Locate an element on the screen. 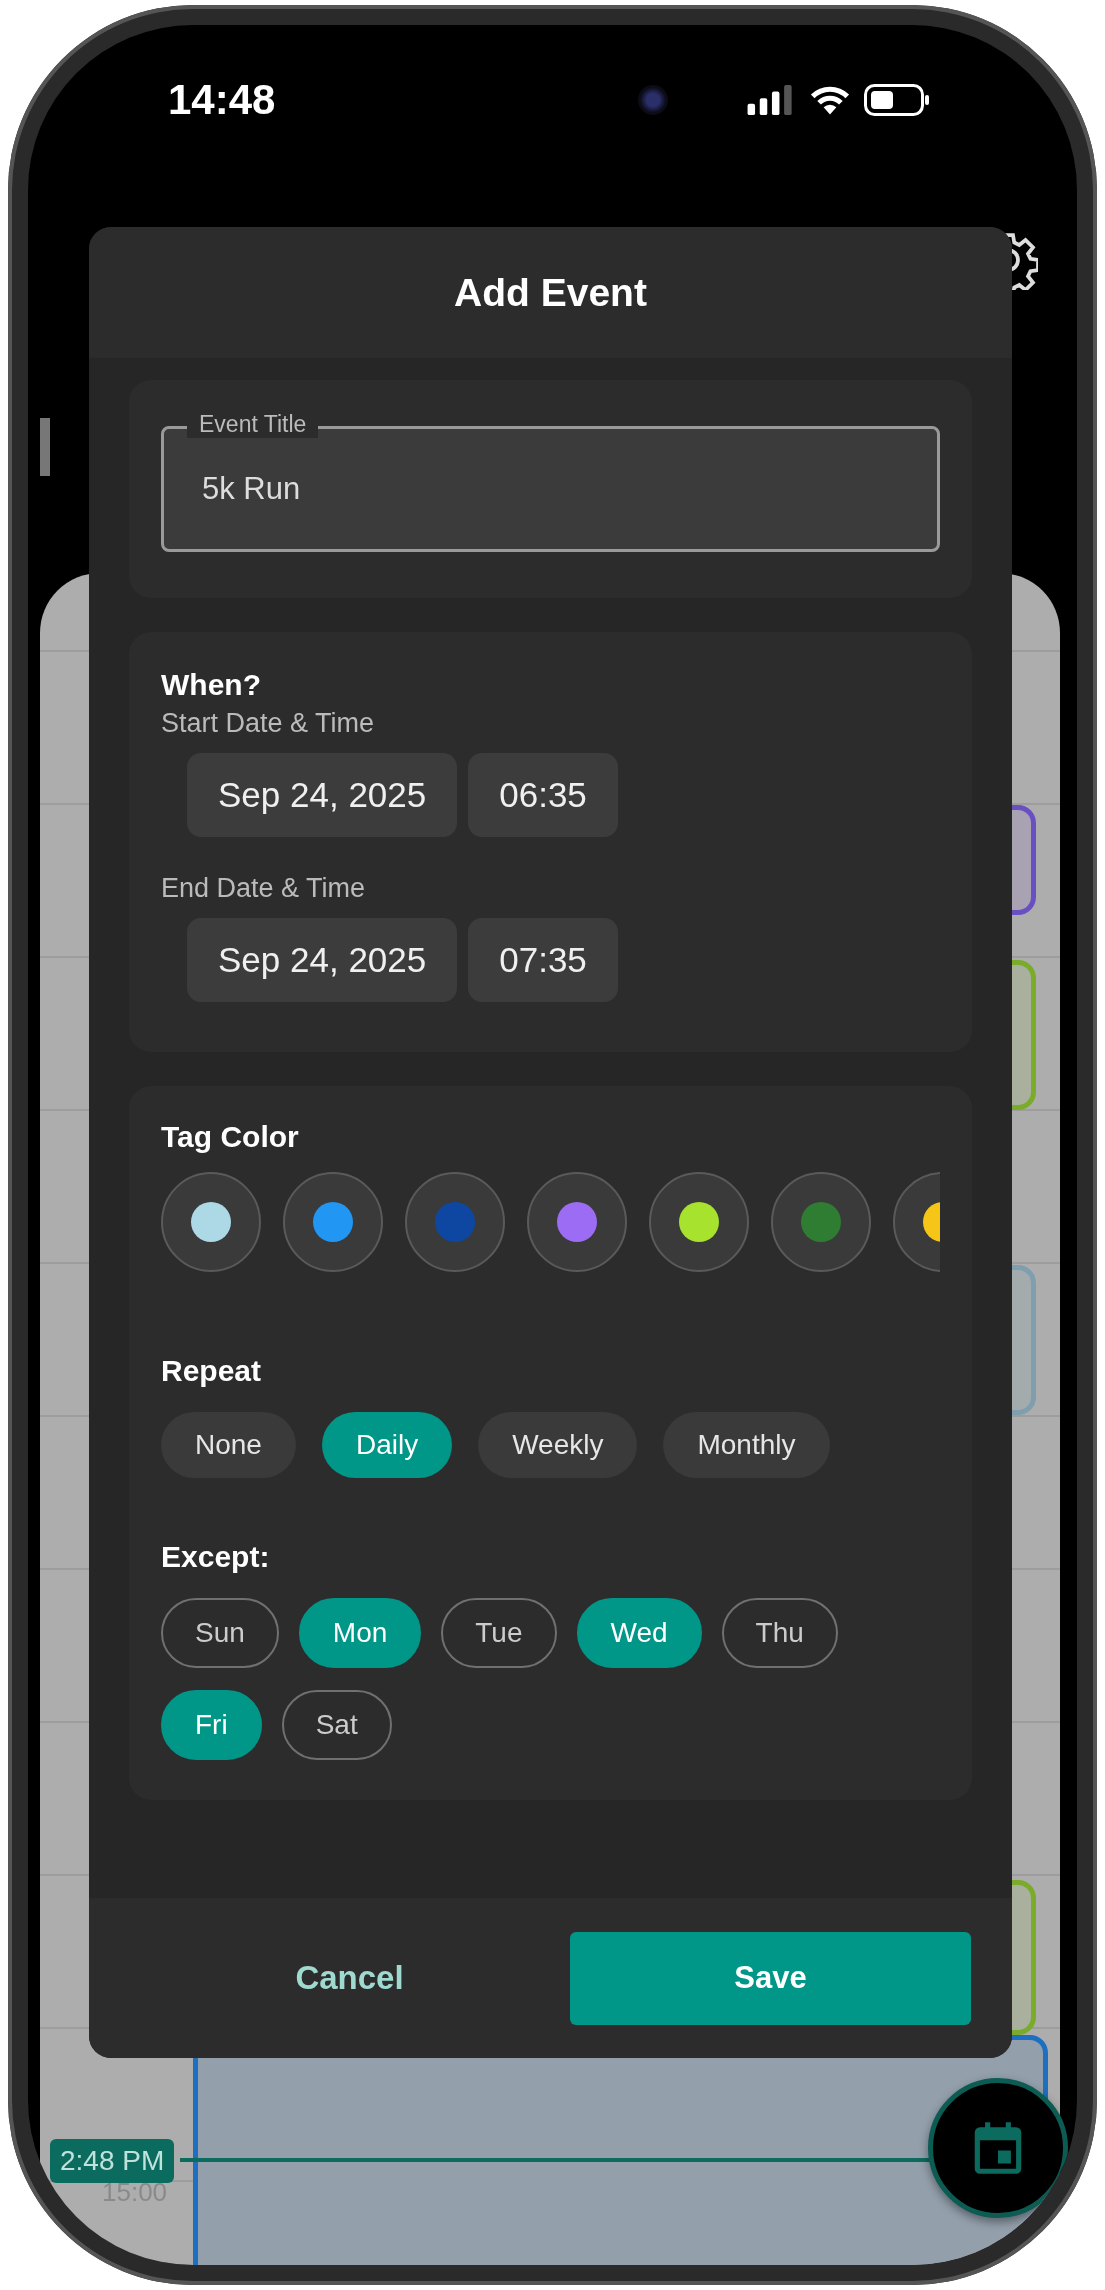 The height and width of the screenshot is (2290, 1105). cancel-button: Cancel is located at coordinates (349, 1978).